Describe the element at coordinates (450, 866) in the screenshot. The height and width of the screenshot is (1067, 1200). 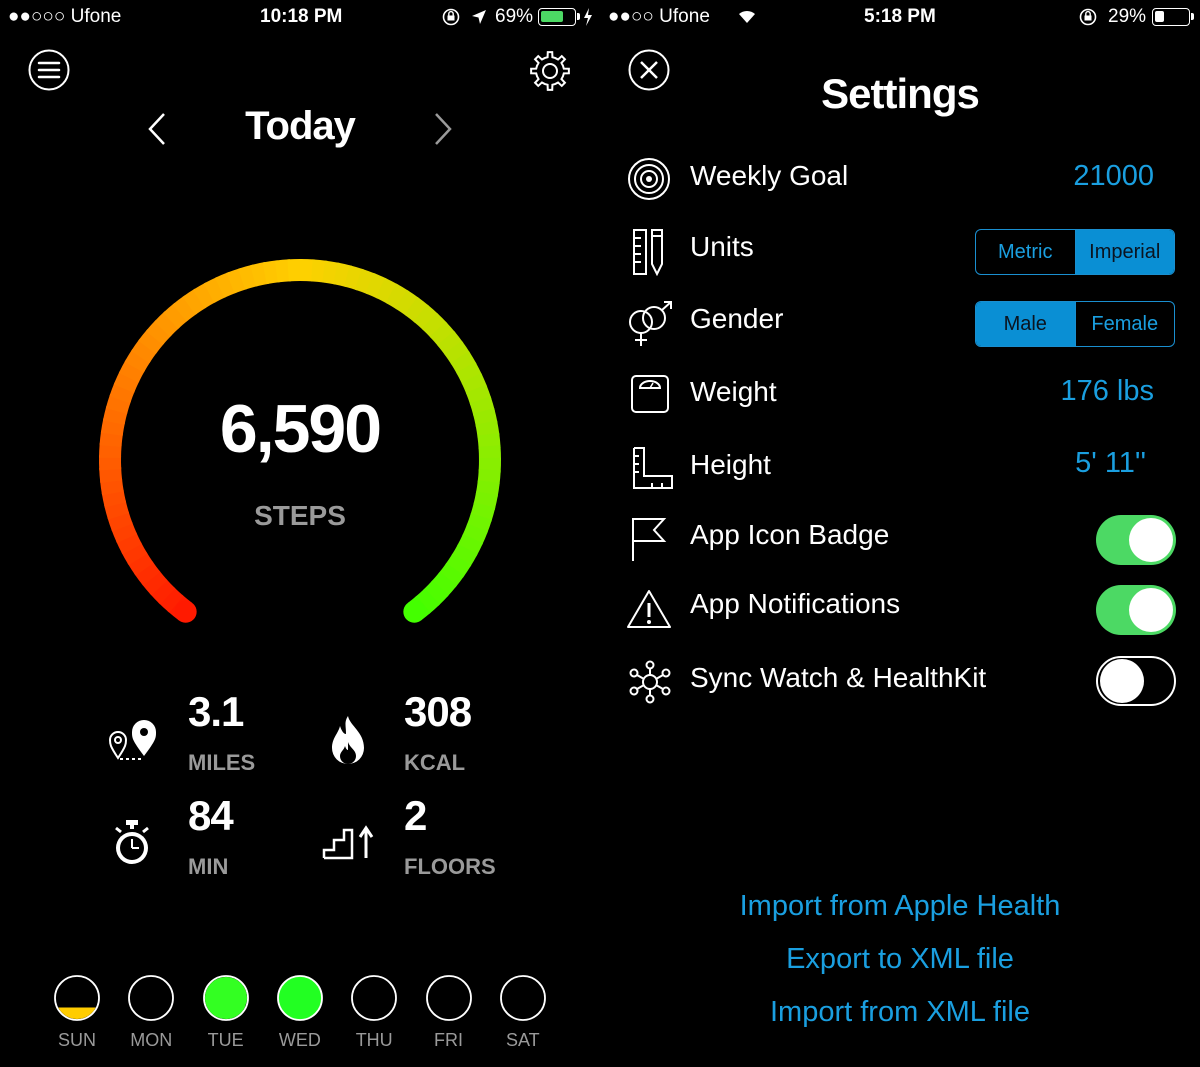
I see `floors-label: FLOORS` at that location.